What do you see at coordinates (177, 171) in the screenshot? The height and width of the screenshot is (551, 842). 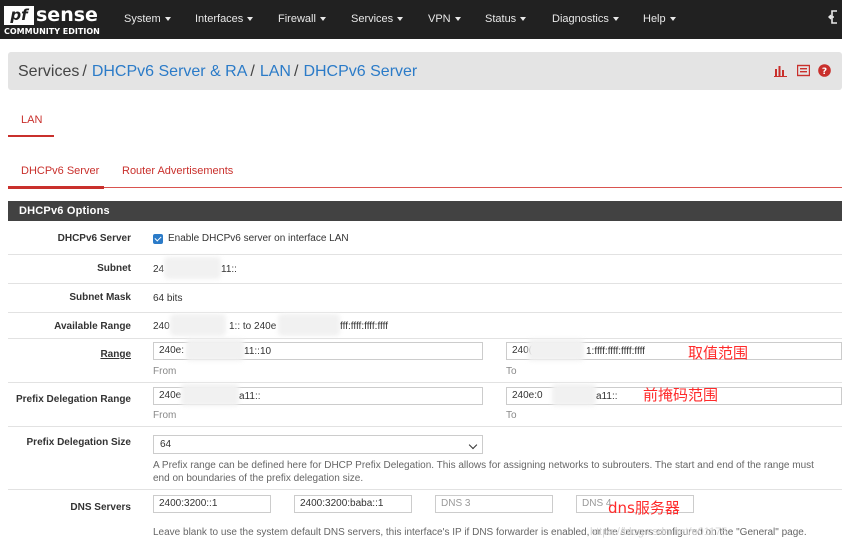 I see `tab-router-advertisements: Router Advertisements` at bounding box center [177, 171].